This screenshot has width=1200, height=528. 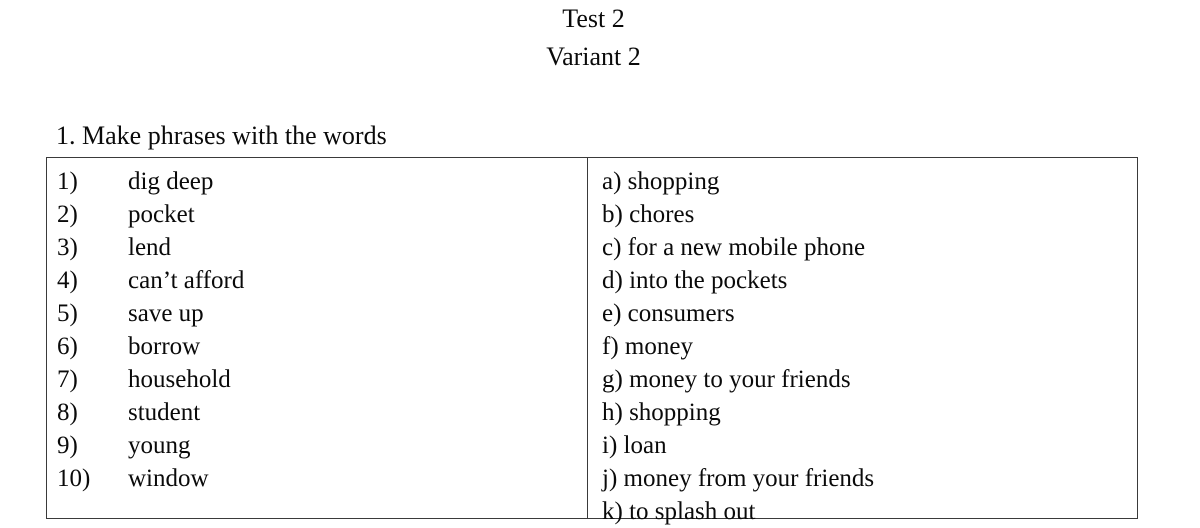 I want to click on row-text: dig deep, so click(x=171, y=181).